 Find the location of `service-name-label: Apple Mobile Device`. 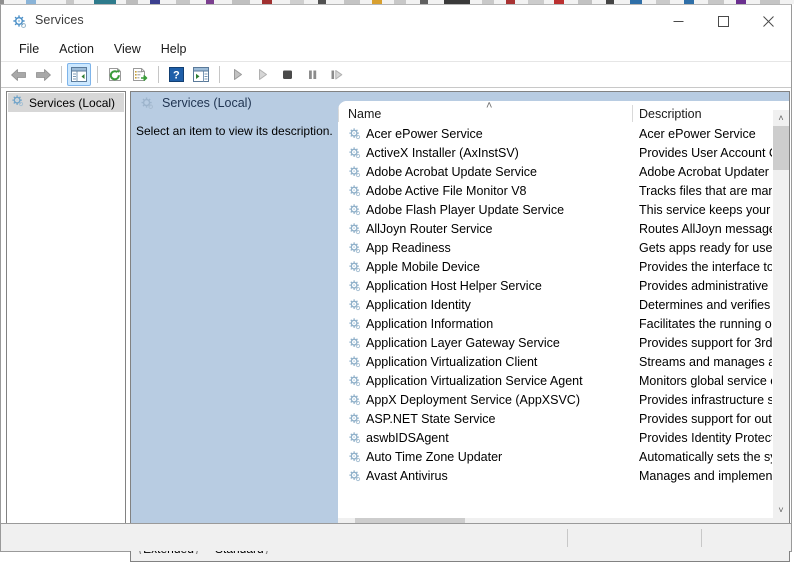

service-name-label: Apple Mobile Device is located at coordinates (423, 267).